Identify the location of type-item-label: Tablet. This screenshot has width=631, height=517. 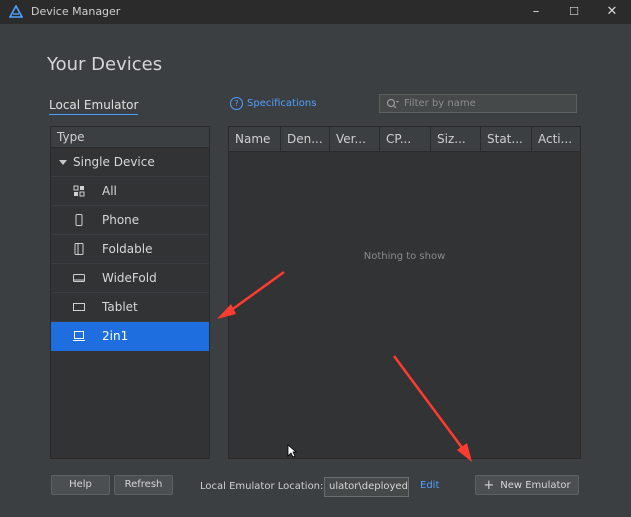
(120, 307).